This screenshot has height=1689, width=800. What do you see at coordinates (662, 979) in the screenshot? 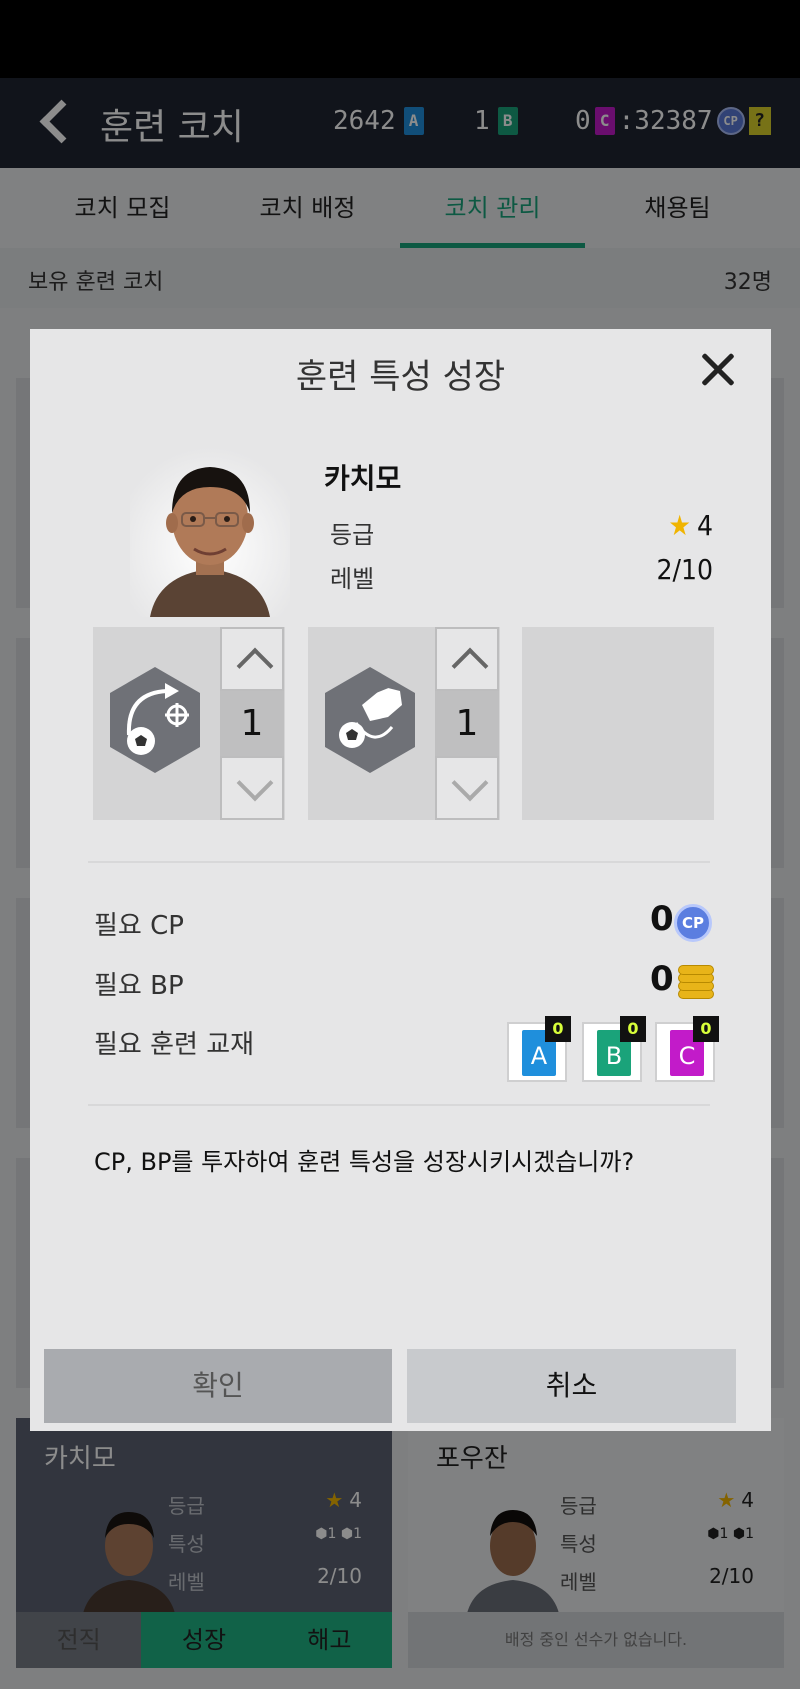
I see `required-bp-value: 0` at bounding box center [662, 979].